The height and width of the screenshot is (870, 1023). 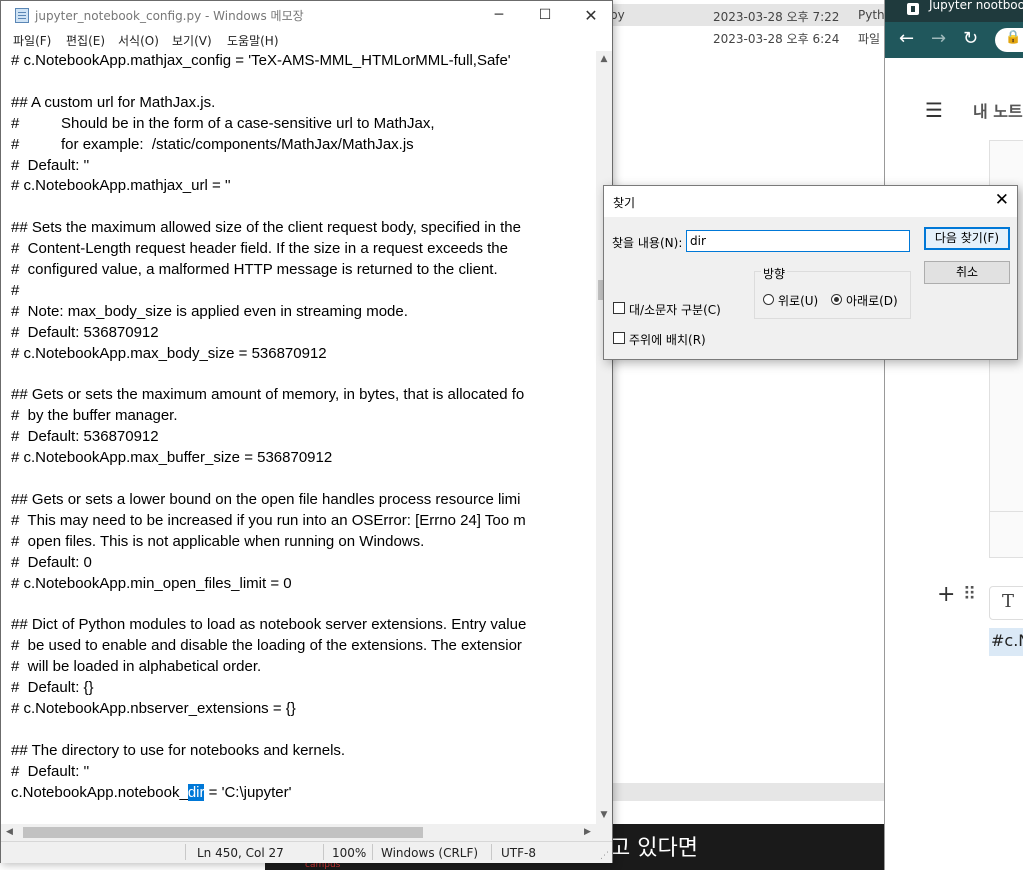 I want to click on editor-line-text: = 'C:\jupyter', so click(x=248, y=792).